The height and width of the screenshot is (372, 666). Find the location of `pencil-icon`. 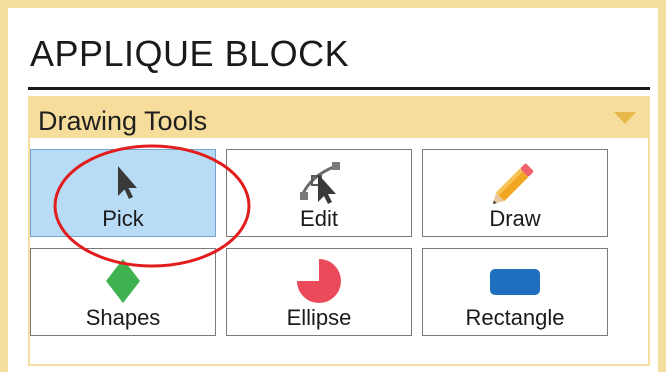

pencil-icon is located at coordinates (513, 183).